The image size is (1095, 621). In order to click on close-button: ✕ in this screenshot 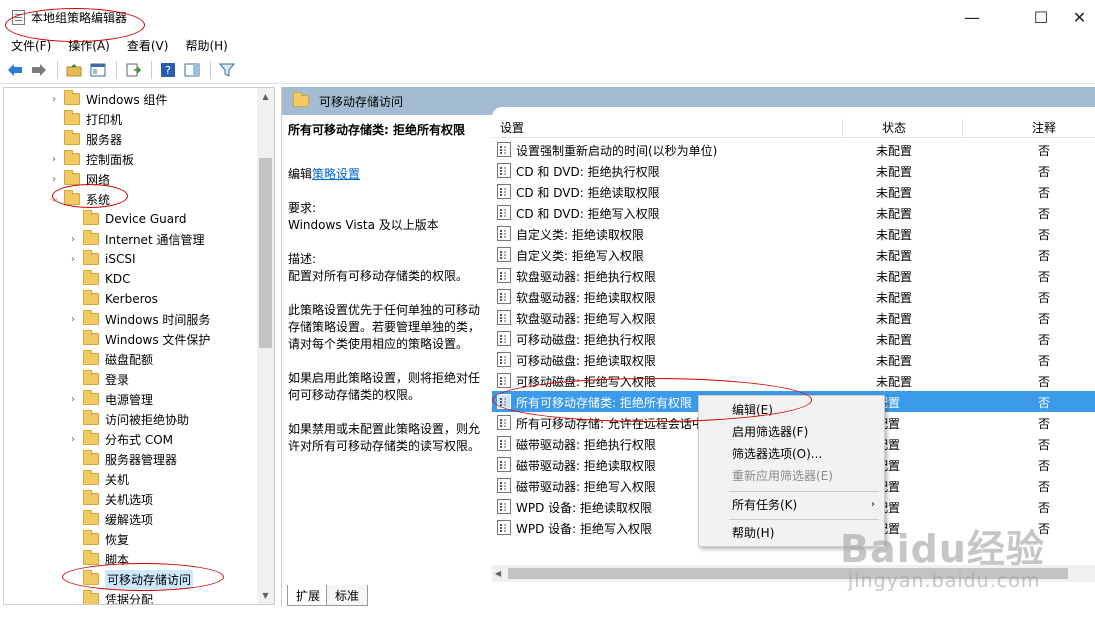, I will do `click(1079, 17)`.